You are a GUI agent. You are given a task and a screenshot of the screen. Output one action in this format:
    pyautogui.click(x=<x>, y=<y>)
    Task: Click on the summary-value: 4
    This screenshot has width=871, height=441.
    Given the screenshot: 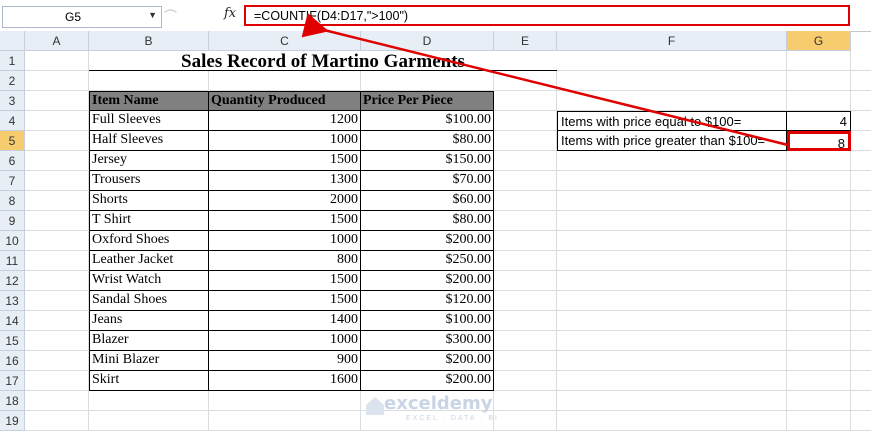 What is the action you would take?
    pyautogui.click(x=819, y=121)
    